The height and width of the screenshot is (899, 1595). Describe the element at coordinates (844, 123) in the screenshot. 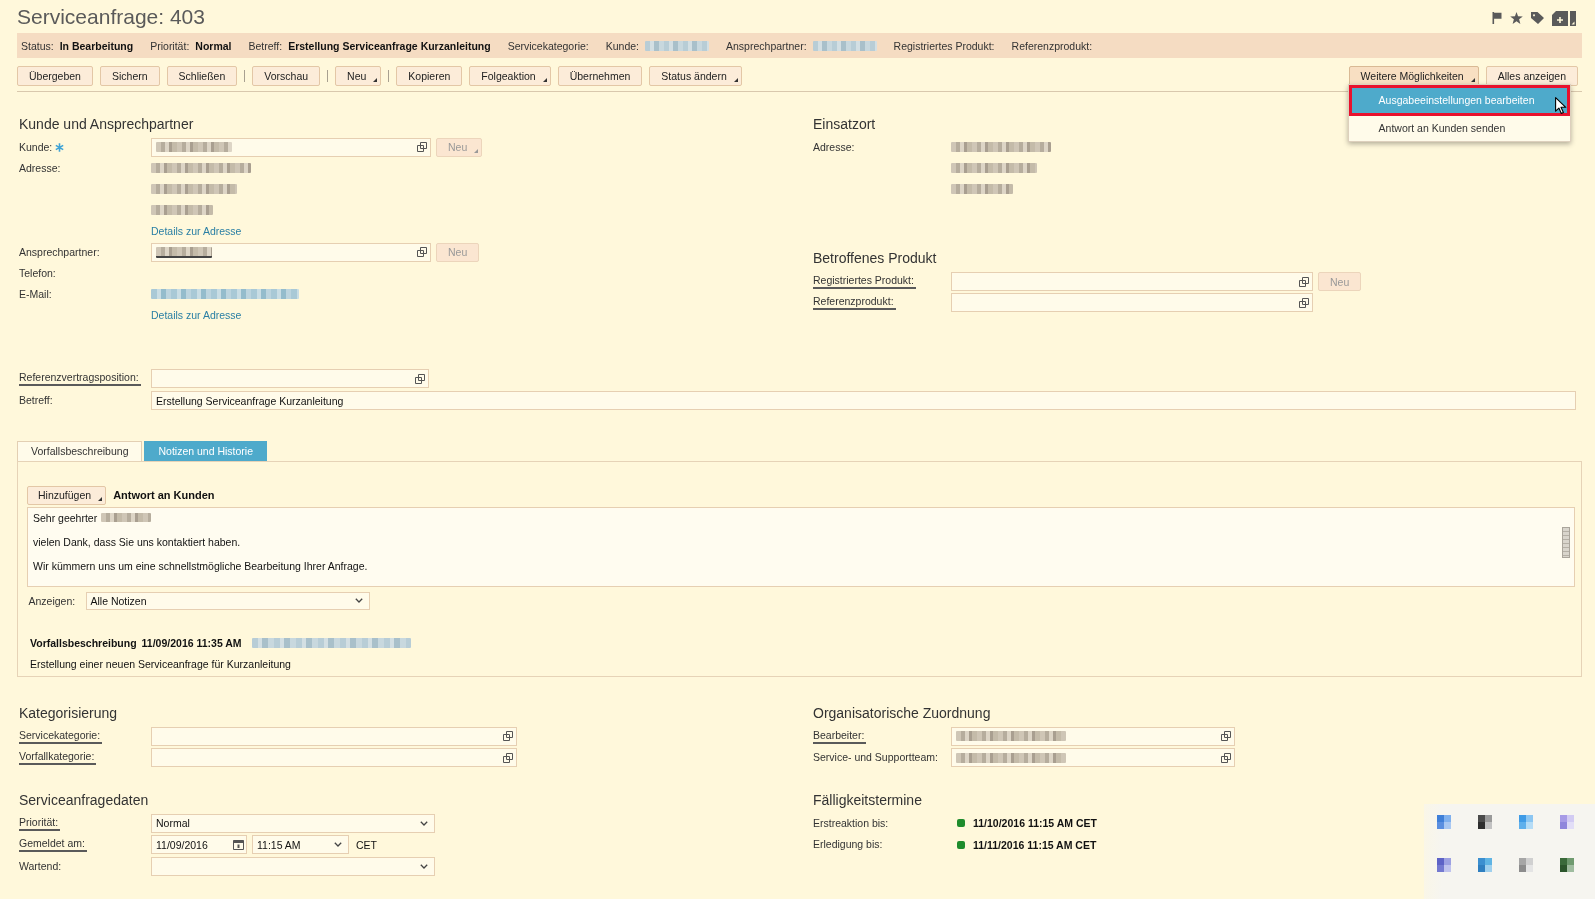

I see `section-heading: Einsatzort` at that location.